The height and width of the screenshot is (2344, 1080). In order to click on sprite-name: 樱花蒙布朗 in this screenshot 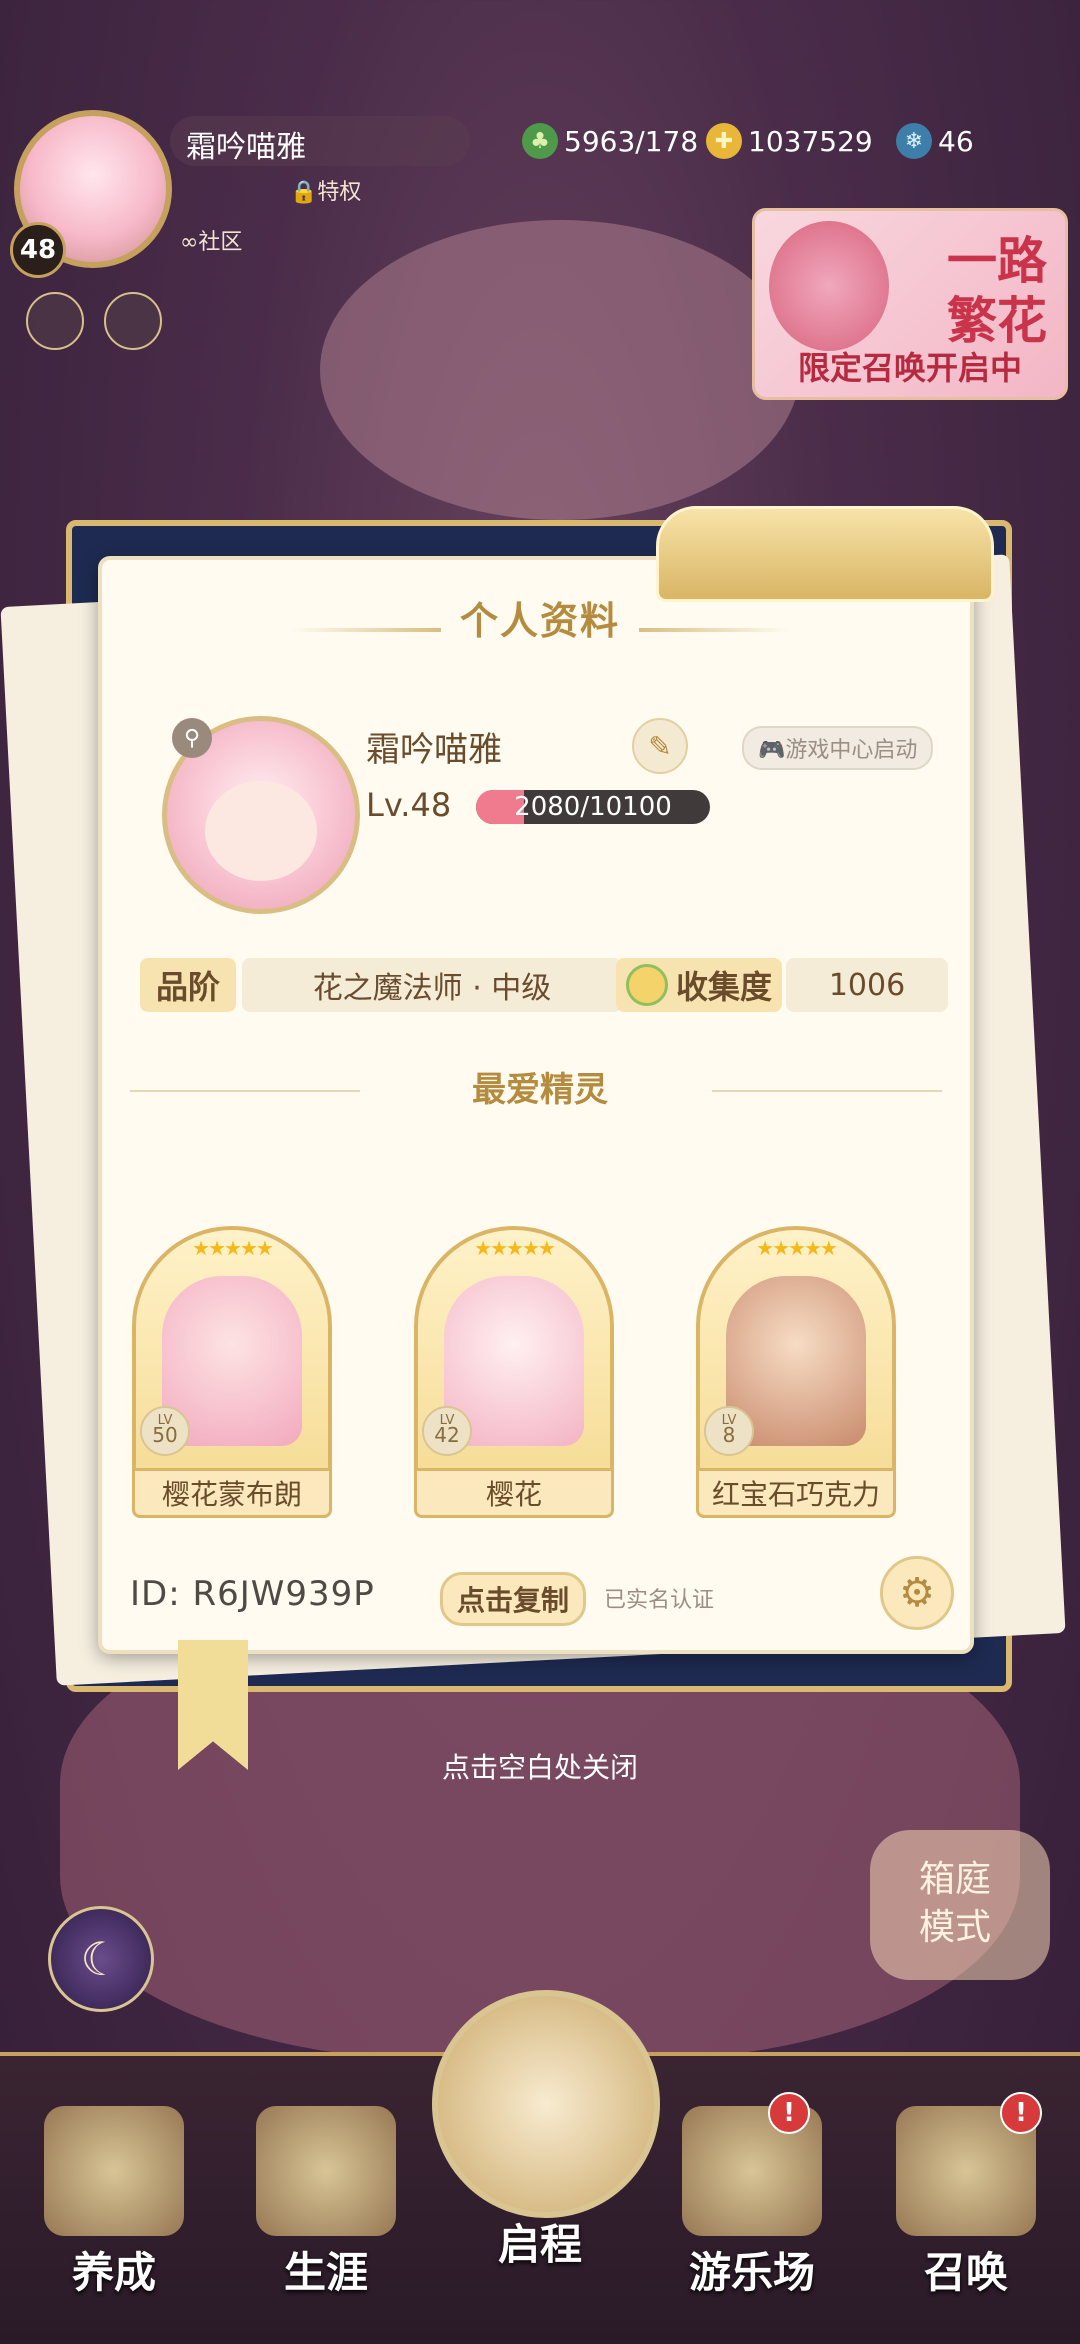, I will do `click(232, 1493)`.